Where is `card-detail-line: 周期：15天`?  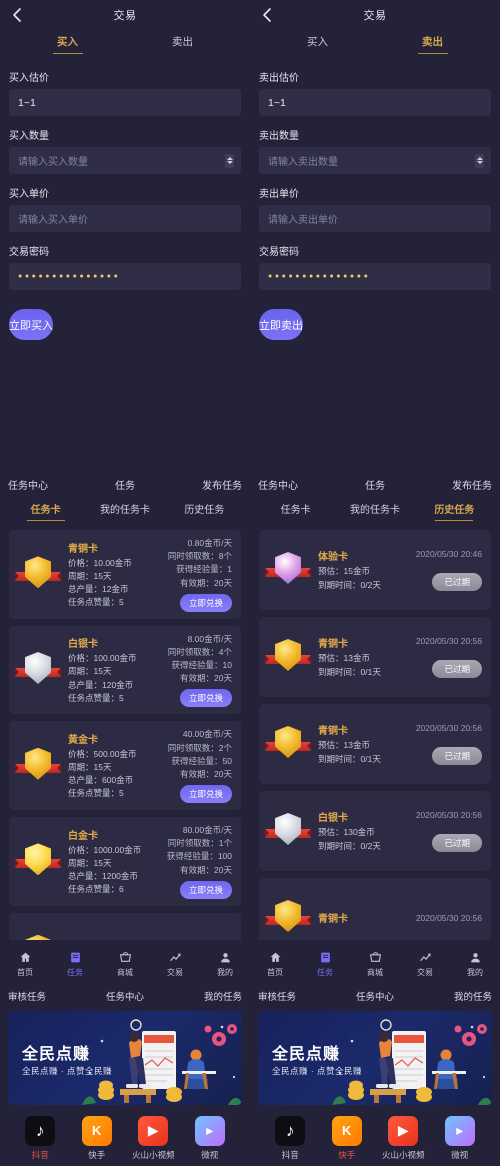 card-detail-line: 周期：15天 is located at coordinates (90, 767).